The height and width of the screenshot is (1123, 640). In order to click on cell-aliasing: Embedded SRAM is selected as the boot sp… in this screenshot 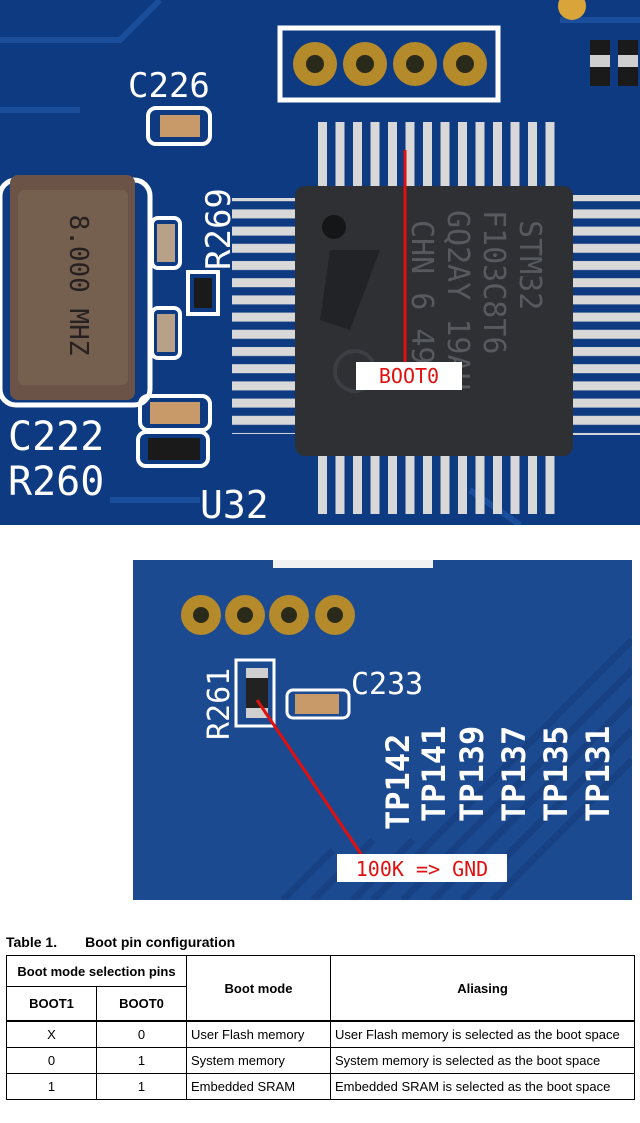, I will do `click(482, 1086)`.